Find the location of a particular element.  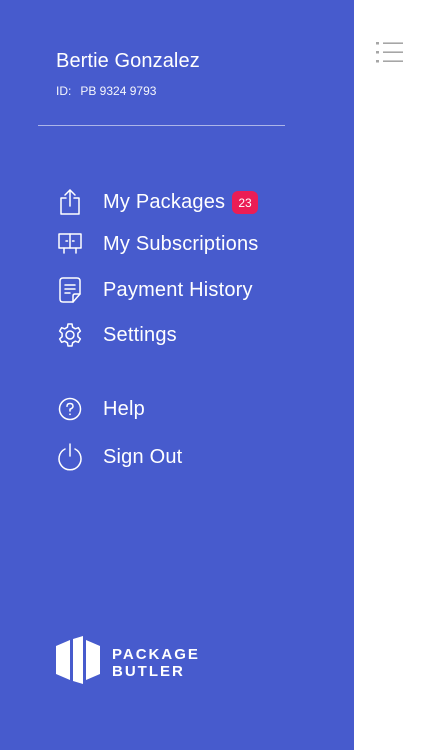

brand-name-line1: PACKAGE is located at coordinates (156, 654).